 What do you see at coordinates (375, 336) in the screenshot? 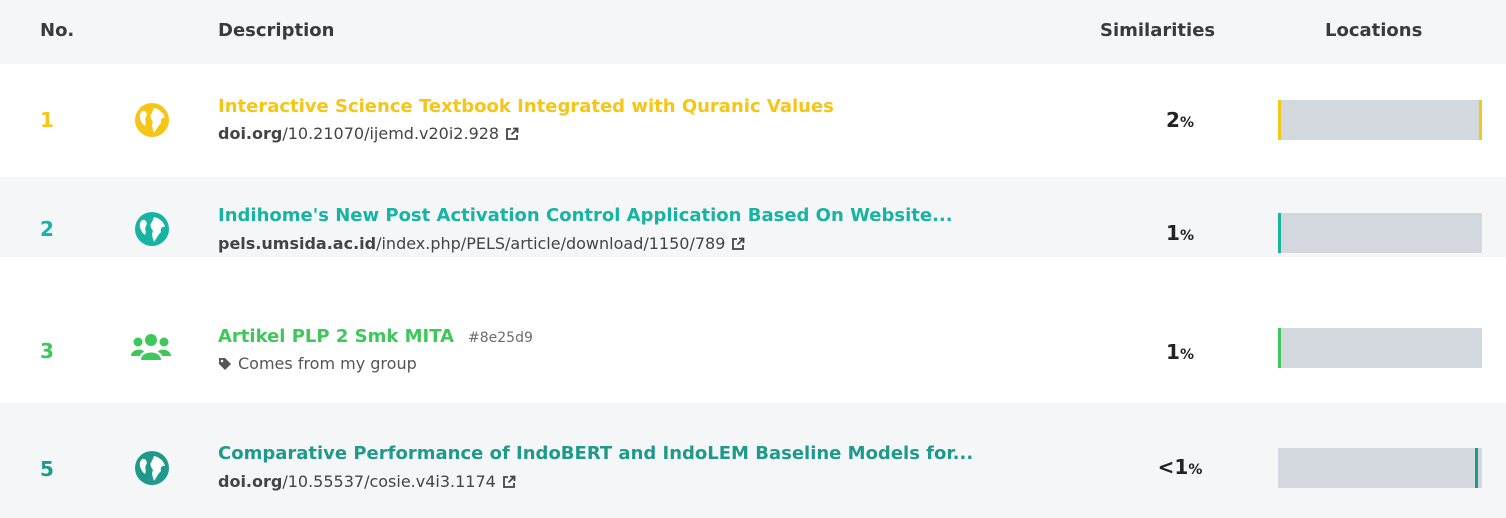
I see `source-title: Artikel PLP 2 Smk MITA #8e25d9` at bounding box center [375, 336].